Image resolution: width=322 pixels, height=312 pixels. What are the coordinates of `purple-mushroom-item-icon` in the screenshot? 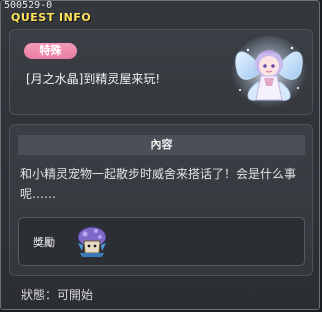 It's located at (92, 241).